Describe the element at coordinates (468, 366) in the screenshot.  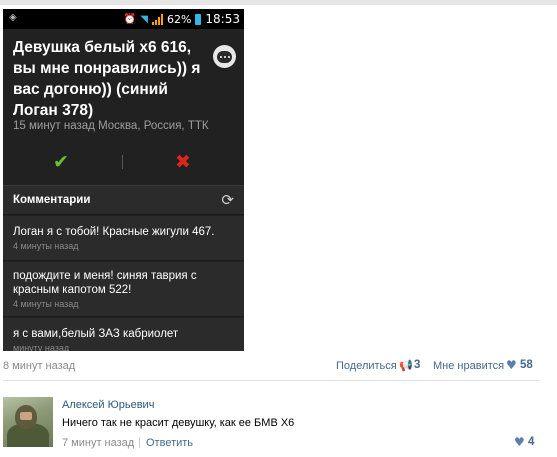
I see `like-button: Мне нравится` at that location.